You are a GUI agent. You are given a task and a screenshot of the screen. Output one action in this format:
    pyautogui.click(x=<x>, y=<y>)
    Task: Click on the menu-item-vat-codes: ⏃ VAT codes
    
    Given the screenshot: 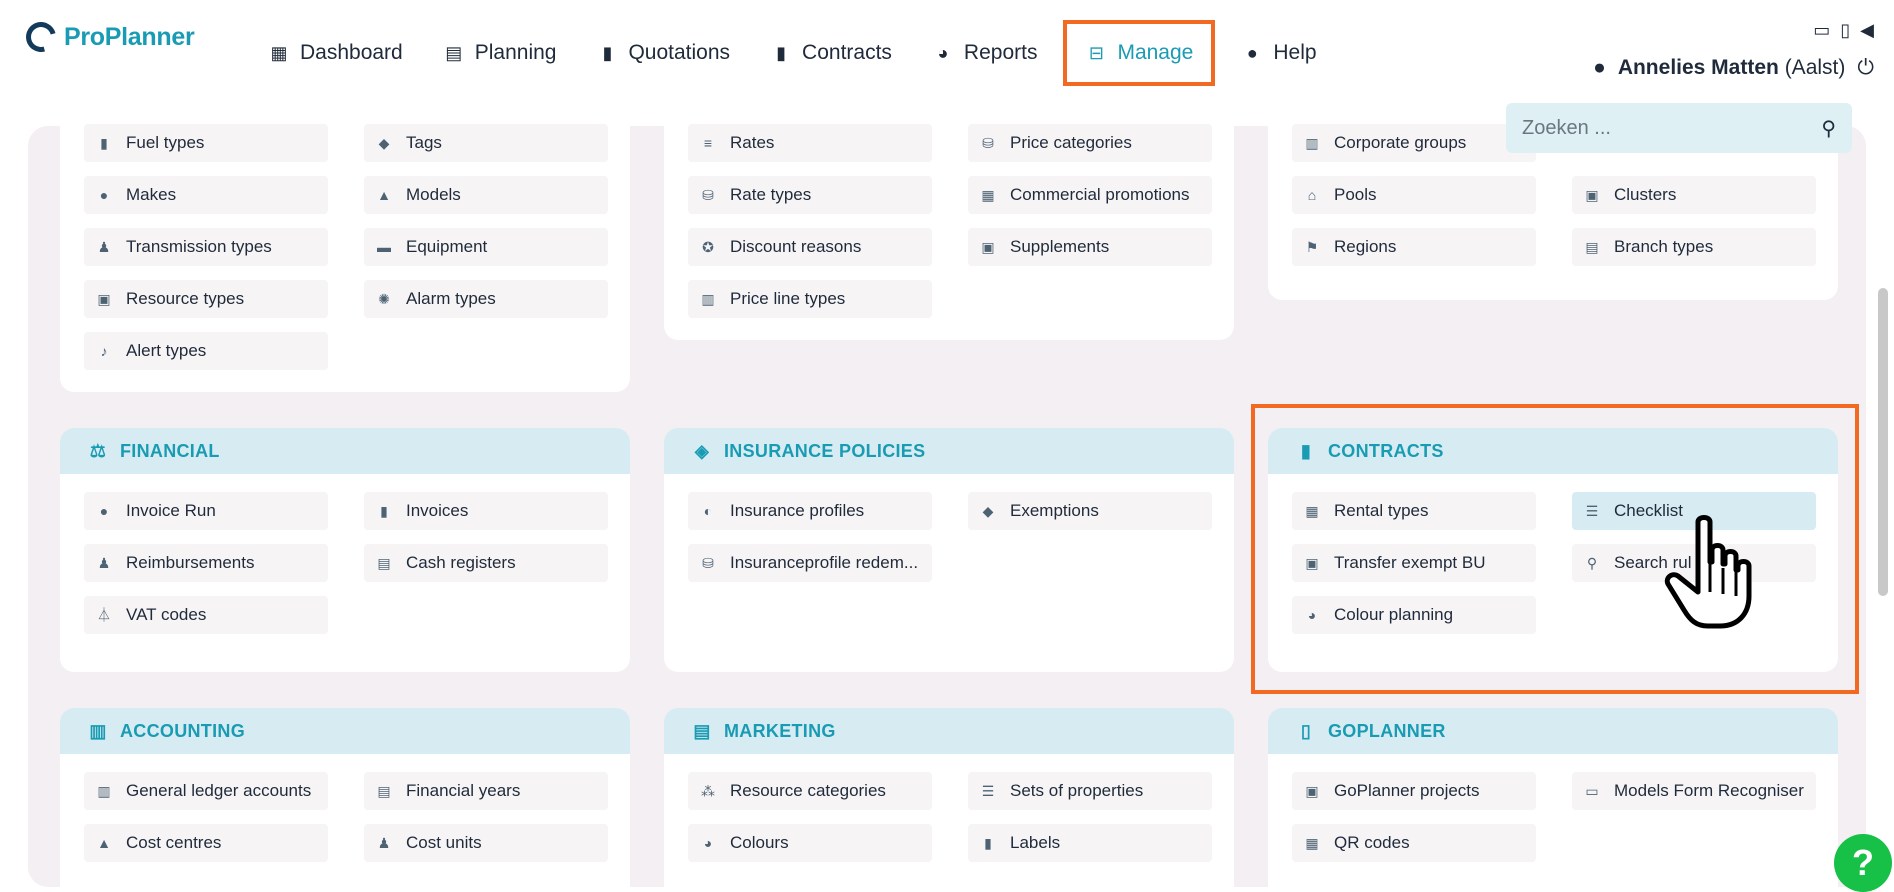 What is the action you would take?
    pyautogui.click(x=206, y=615)
    